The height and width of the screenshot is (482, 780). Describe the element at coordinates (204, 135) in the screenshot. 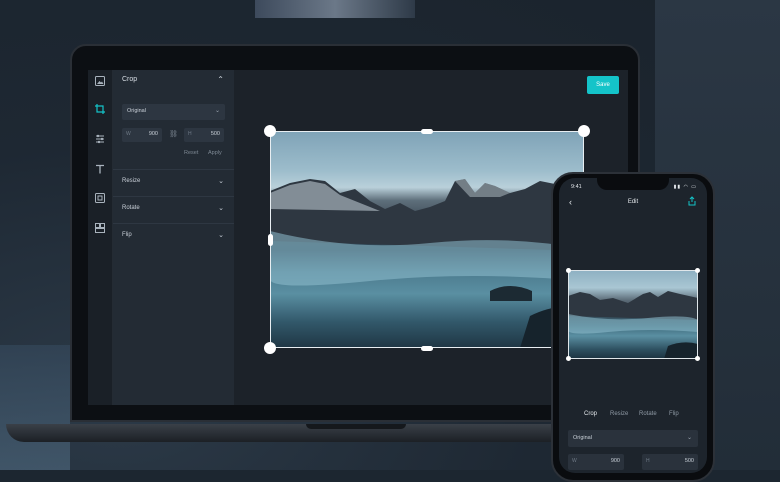

I see `height-field: H 500` at that location.